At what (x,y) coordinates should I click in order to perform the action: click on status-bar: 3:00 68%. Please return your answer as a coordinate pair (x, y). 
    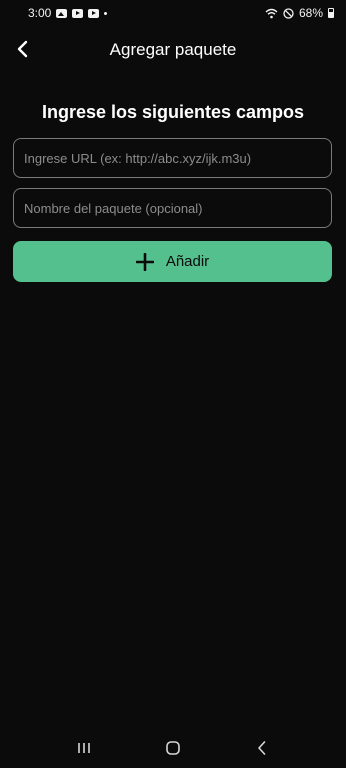
    Looking at the image, I should click on (173, 13).